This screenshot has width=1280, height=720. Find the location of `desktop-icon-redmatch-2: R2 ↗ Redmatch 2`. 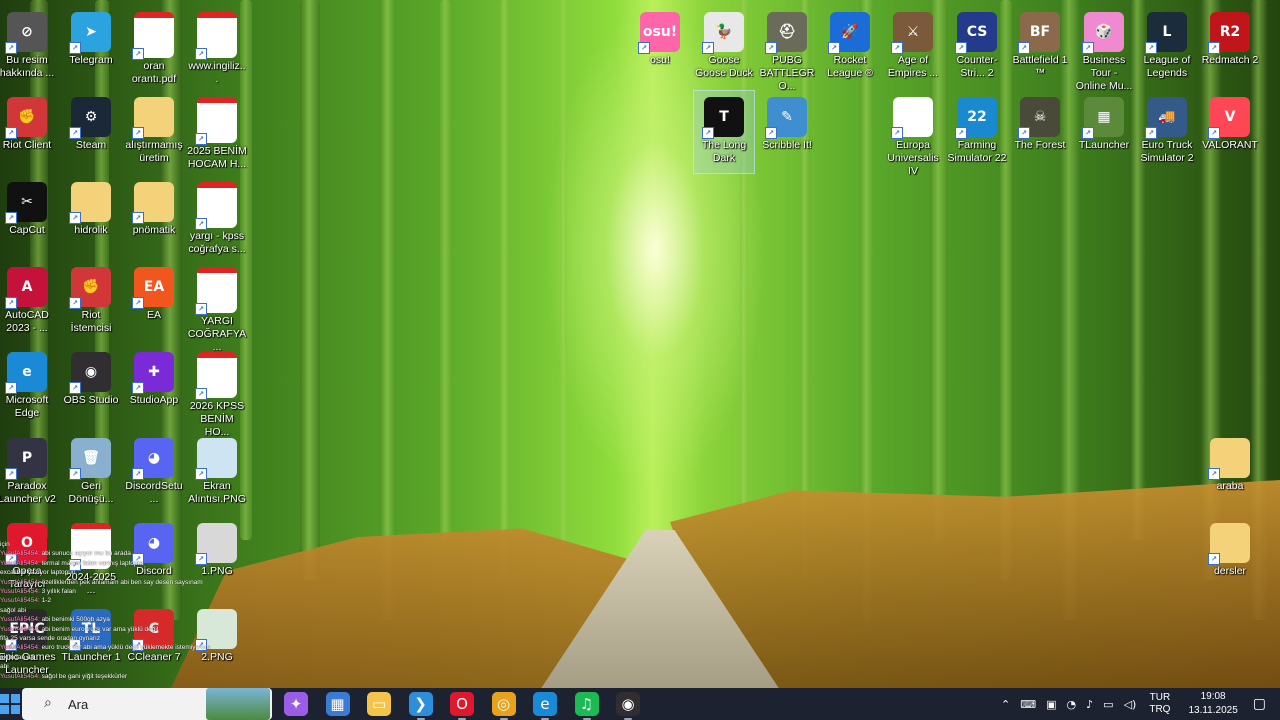

desktop-icon-redmatch-2: R2 ↗ Redmatch 2 is located at coordinates (1230, 47).